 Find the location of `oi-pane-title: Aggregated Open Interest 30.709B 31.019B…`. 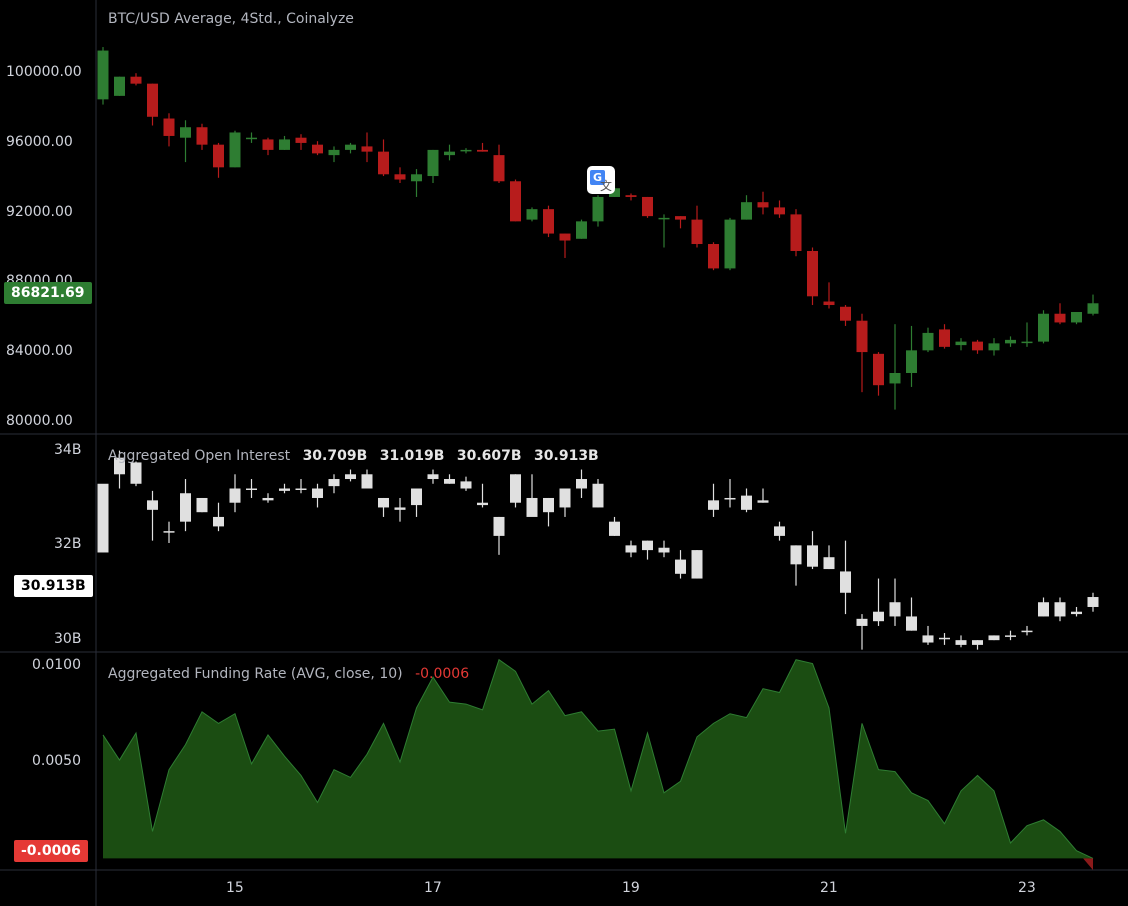

oi-pane-title: Aggregated Open Interest 30.709B 31.019B… is located at coordinates (353, 456).